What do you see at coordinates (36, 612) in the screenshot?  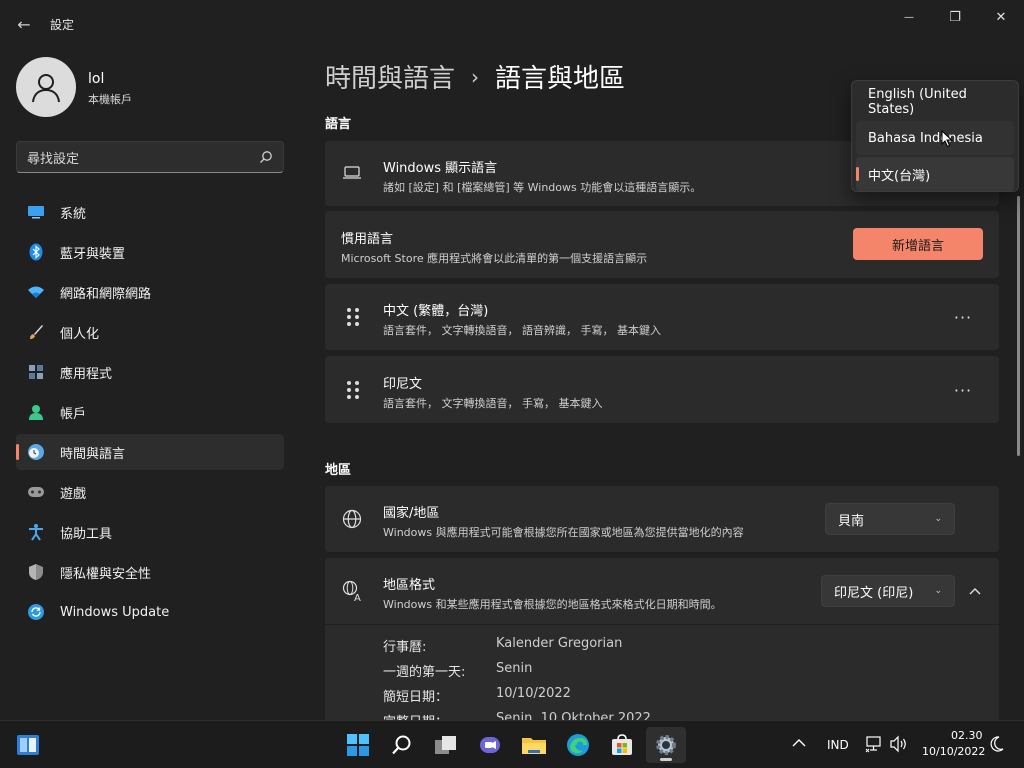 I see `update-icon` at bounding box center [36, 612].